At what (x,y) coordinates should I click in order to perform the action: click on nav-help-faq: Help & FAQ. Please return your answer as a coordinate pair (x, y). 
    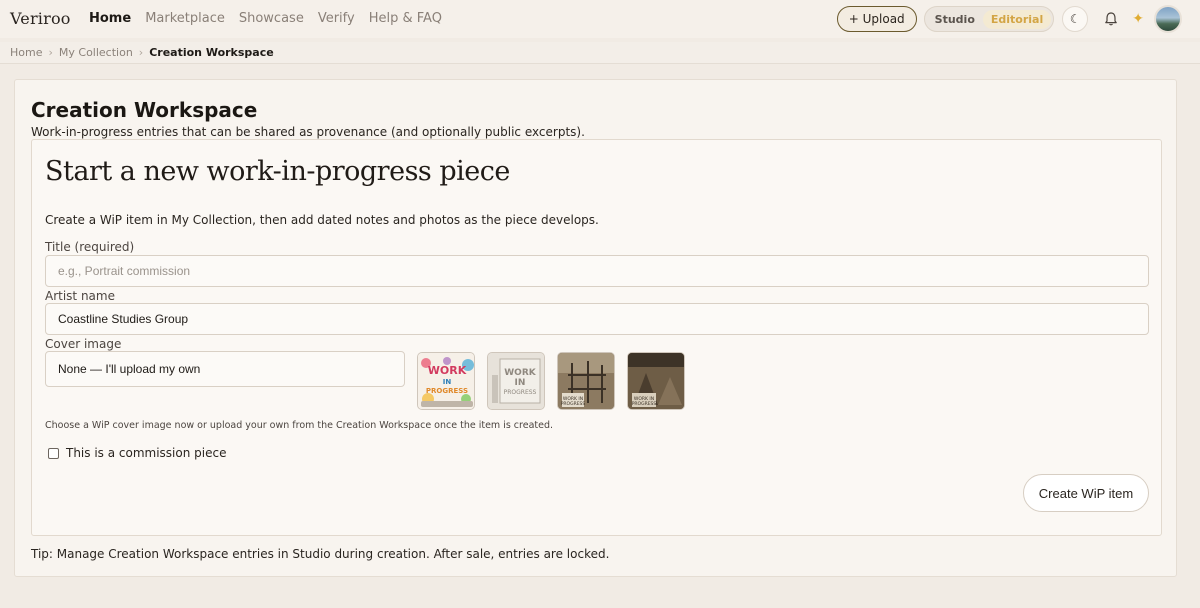
    Looking at the image, I should click on (405, 18).